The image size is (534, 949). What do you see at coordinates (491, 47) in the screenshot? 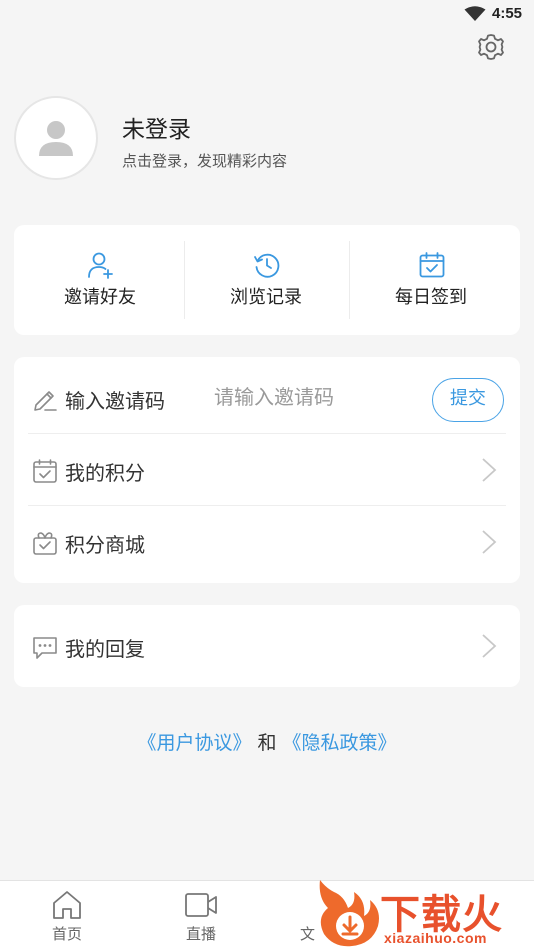
I see `settings-gear-icon` at bounding box center [491, 47].